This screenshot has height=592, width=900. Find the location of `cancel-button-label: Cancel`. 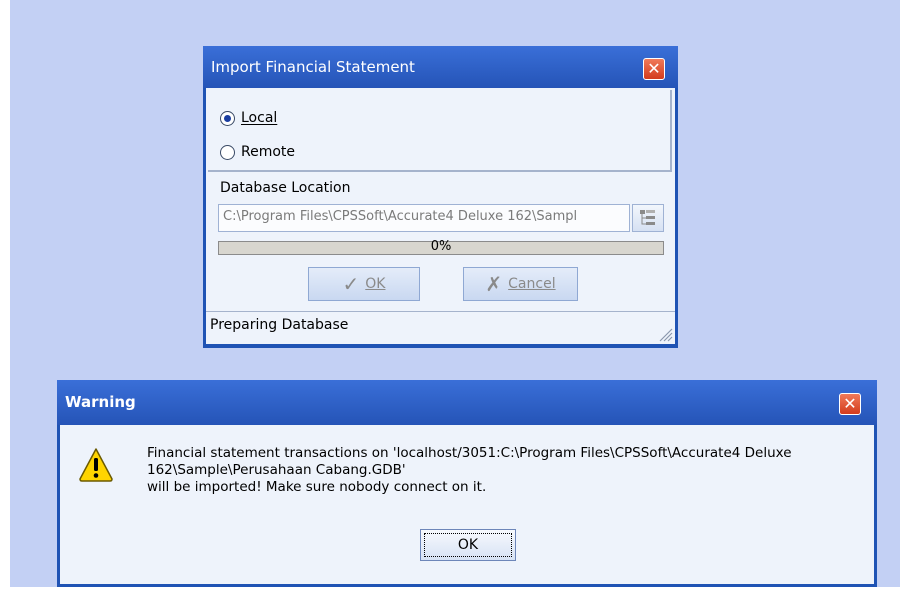

cancel-button-label: Cancel is located at coordinates (532, 284).